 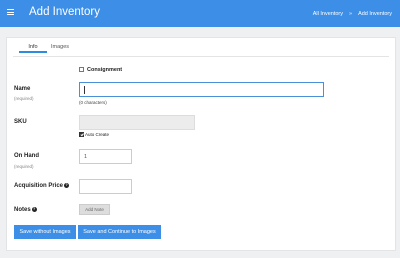 I want to click on notes-label: Notes?, so click(x=25, y=210).